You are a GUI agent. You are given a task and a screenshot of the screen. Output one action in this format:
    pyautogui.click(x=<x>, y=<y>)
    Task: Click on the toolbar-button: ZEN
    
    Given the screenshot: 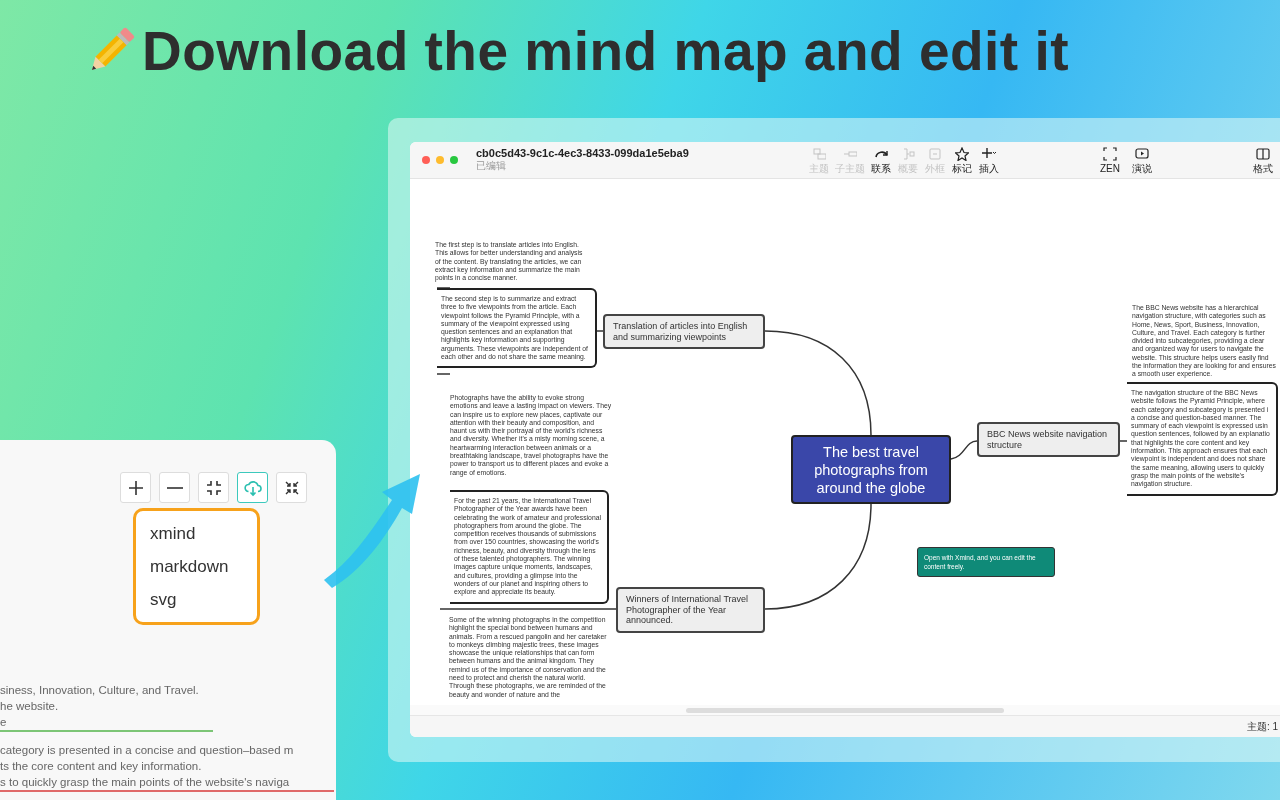 What is the action you would take?
    pyautogui.click(x=1110, y=160)
    